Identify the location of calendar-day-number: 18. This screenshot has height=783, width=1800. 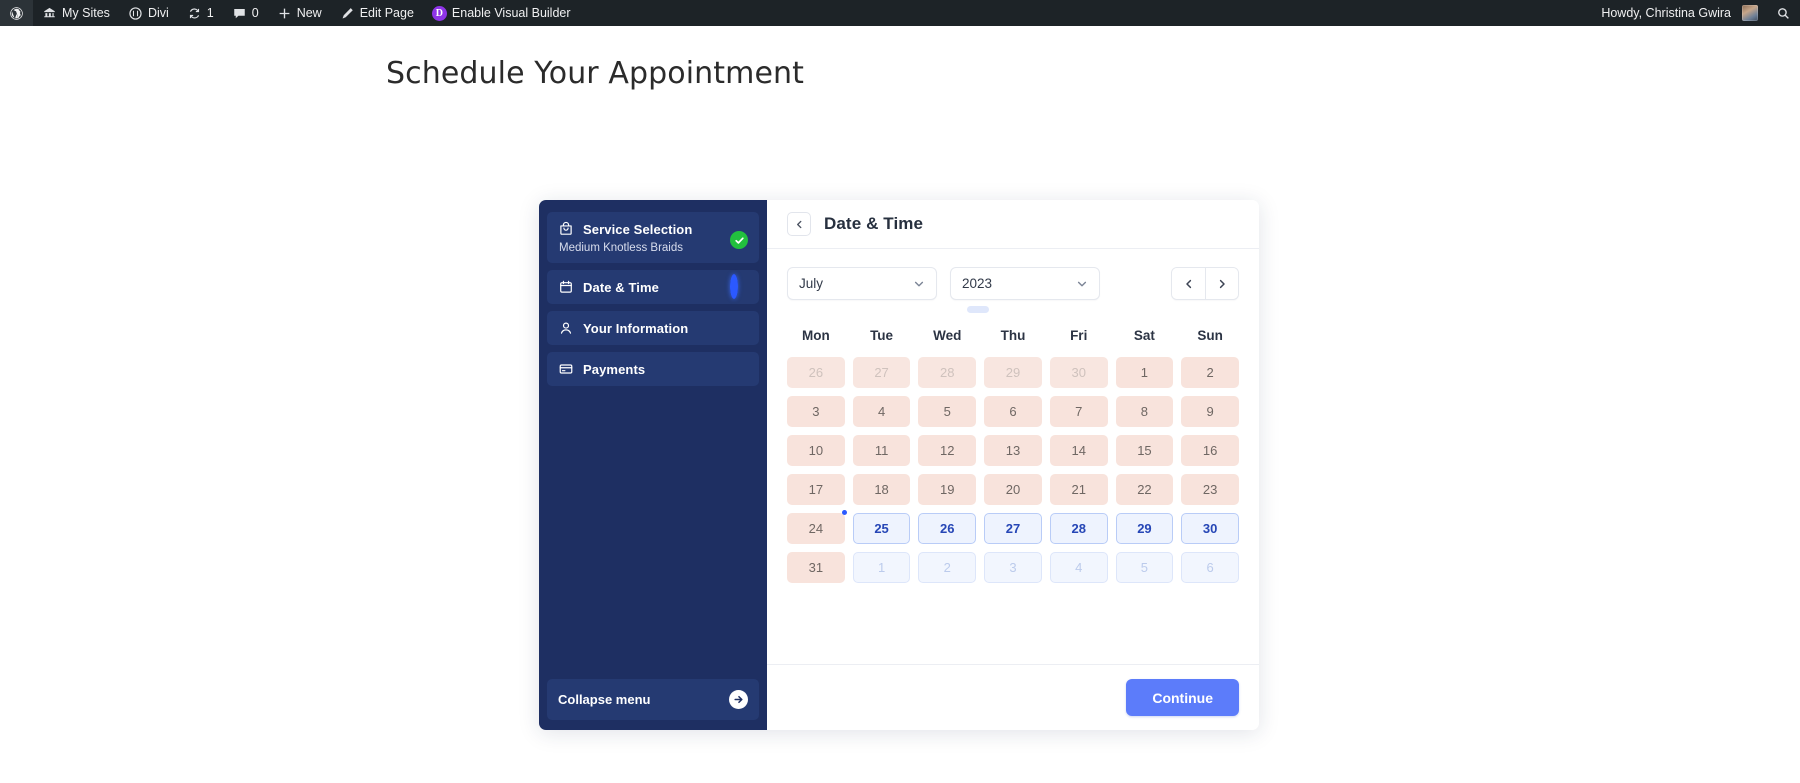
(881, 489).